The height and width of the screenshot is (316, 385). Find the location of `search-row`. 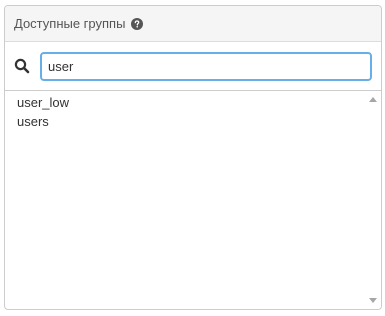

search-row is located at coordinates (193, 66).